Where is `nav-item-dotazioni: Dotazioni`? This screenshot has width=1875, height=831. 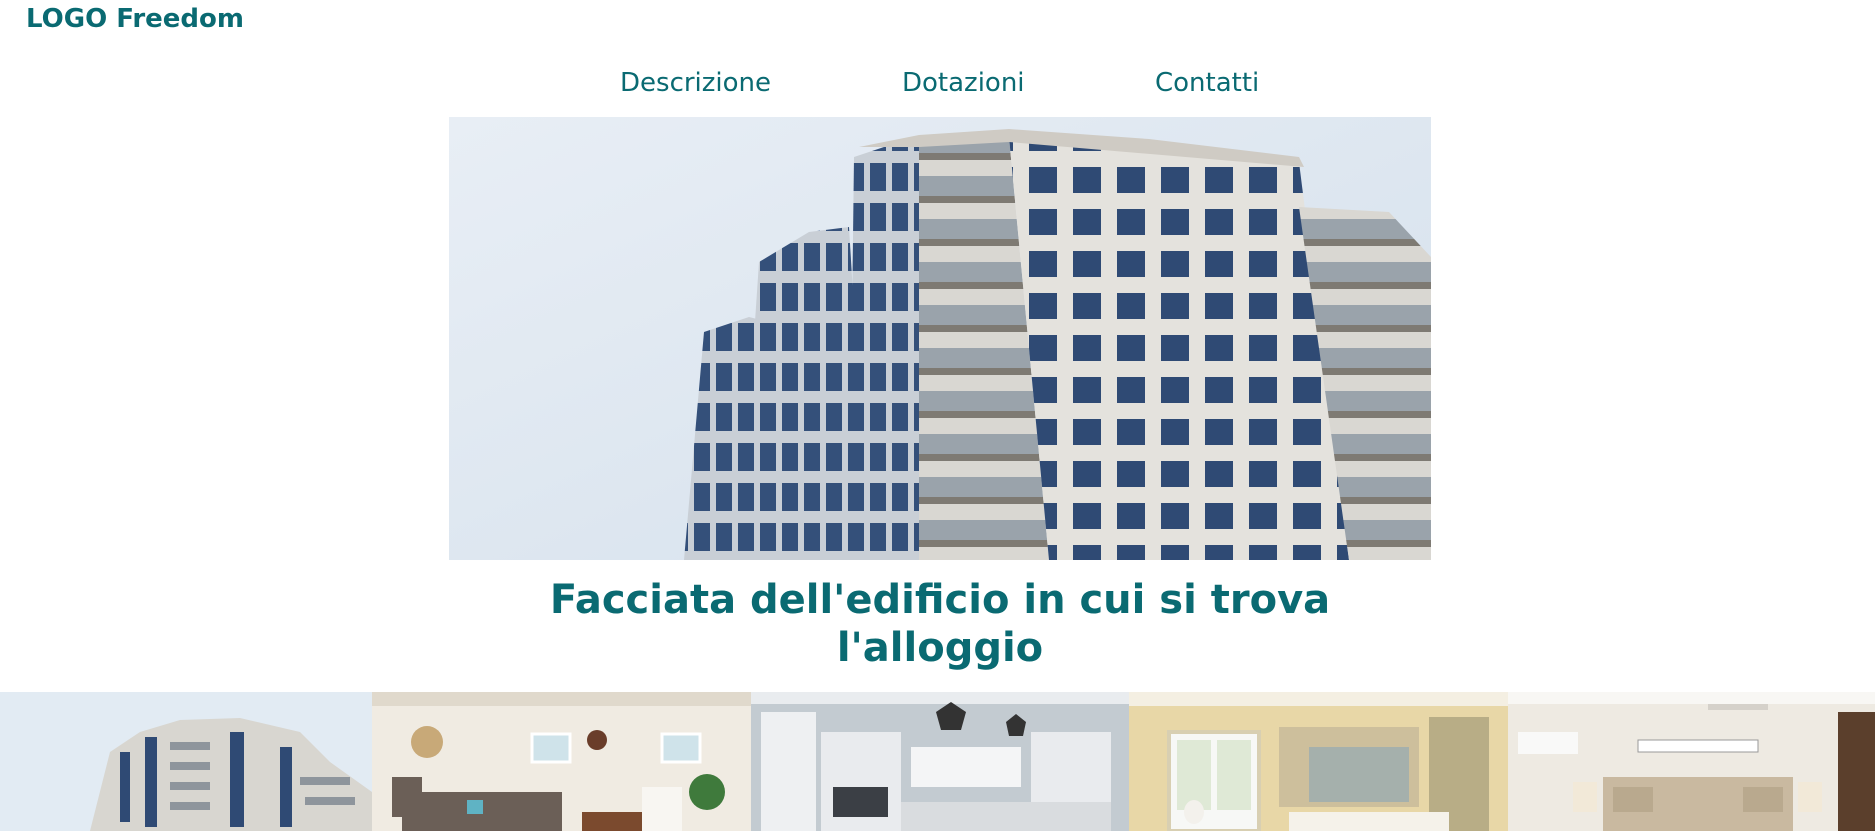
nav-item-dotazioni: Dotazioni is located at coordinates (963, 83).